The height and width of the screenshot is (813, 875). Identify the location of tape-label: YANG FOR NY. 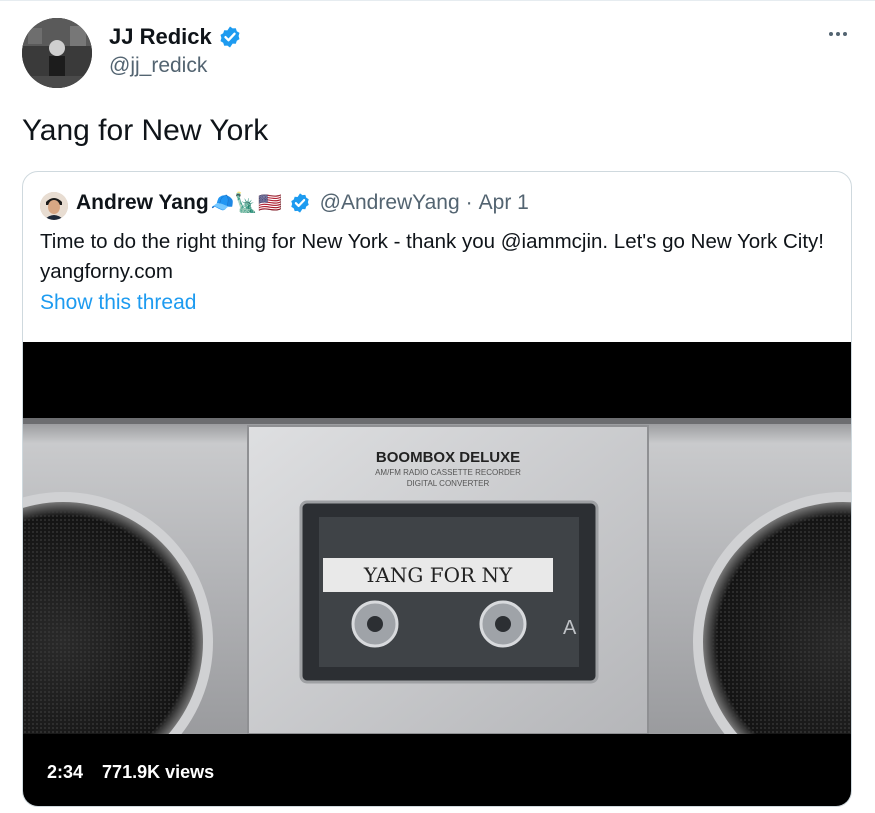
(438, 575).